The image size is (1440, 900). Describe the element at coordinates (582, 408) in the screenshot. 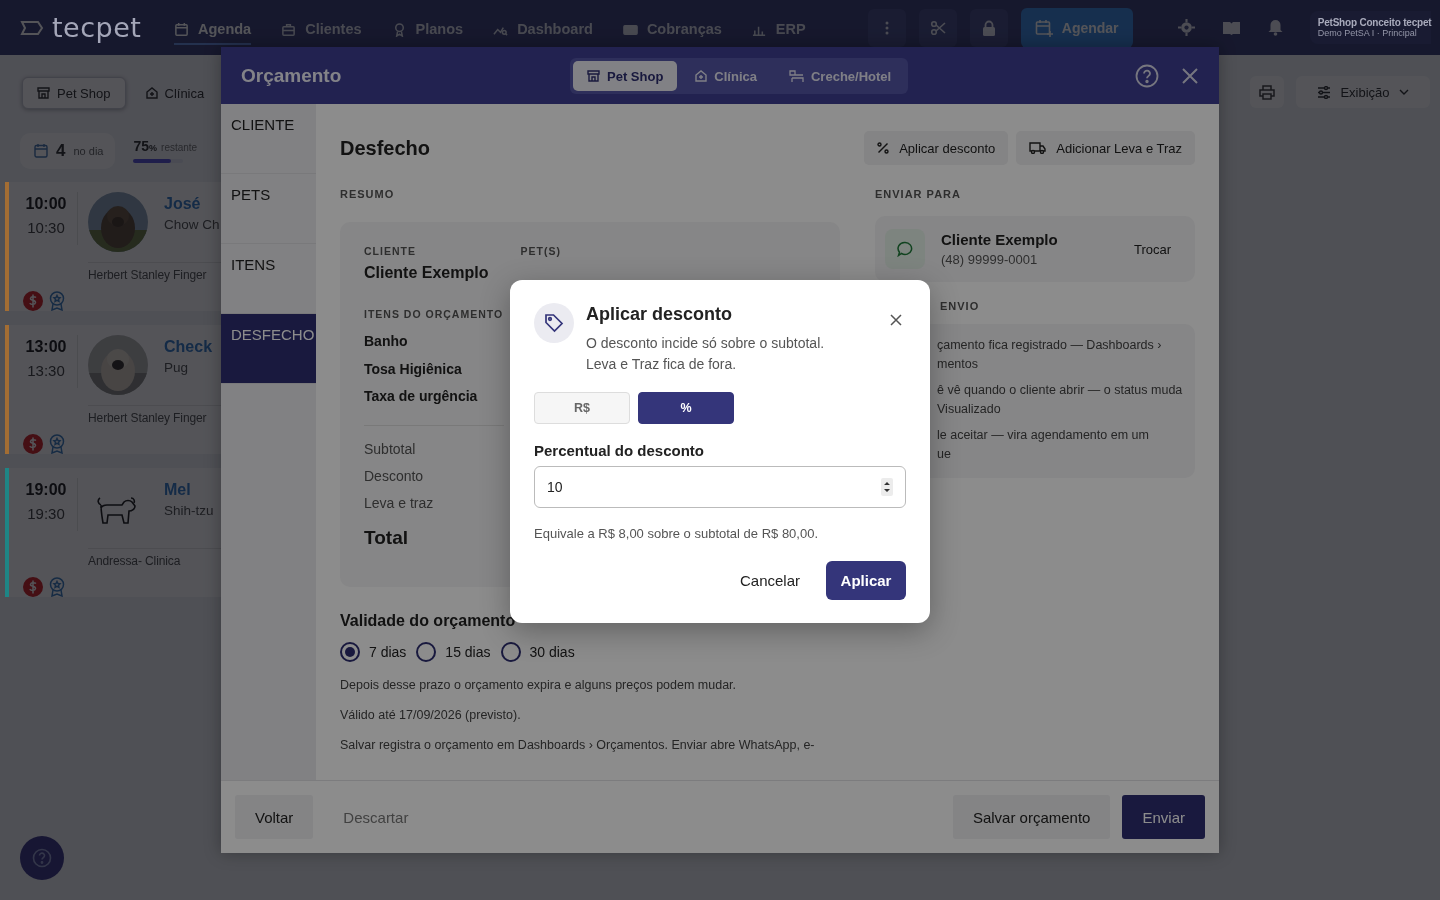

I see `mode-toggle: R$` at that location.